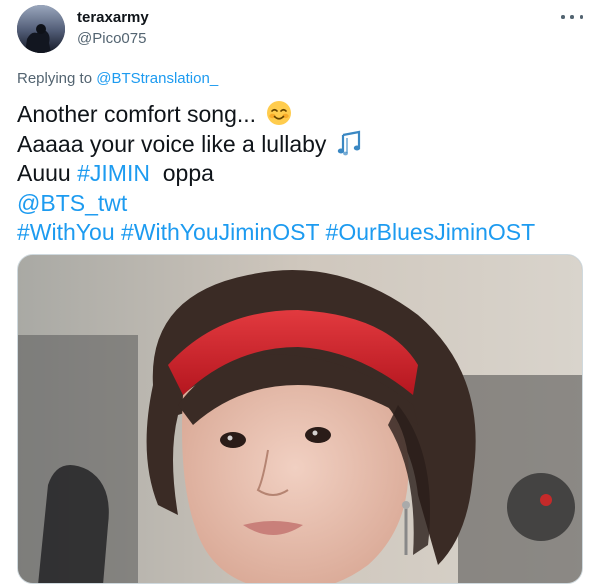  Describe the element at coordinates (350, 147) in the screenshot. I see `musical-notes-emoji-icon` at that location.